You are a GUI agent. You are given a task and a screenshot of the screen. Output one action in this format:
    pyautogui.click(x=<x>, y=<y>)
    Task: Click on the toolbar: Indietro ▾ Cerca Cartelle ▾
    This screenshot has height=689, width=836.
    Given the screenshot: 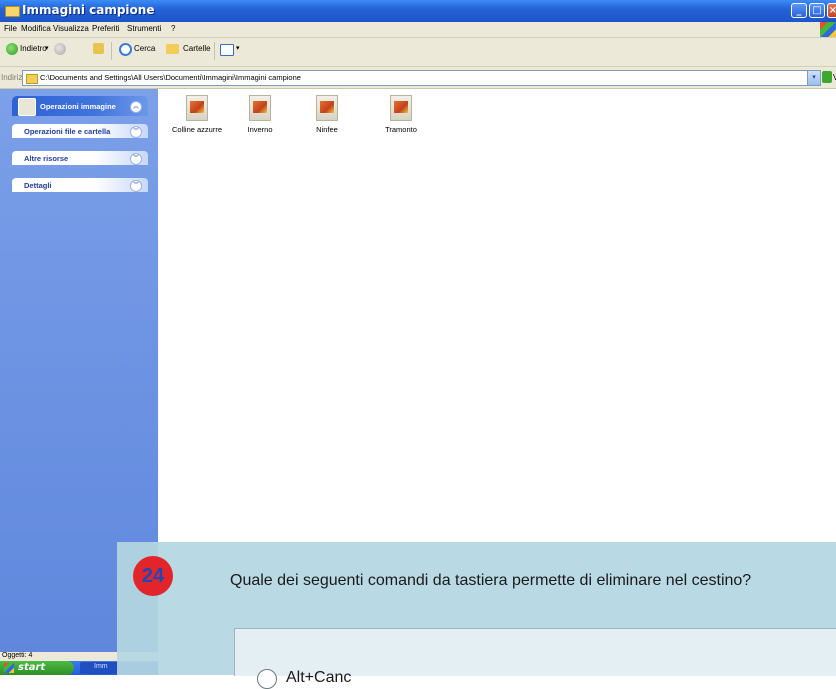 What is the action you would take?
    pyautogui.click(x=418, y=52)
    